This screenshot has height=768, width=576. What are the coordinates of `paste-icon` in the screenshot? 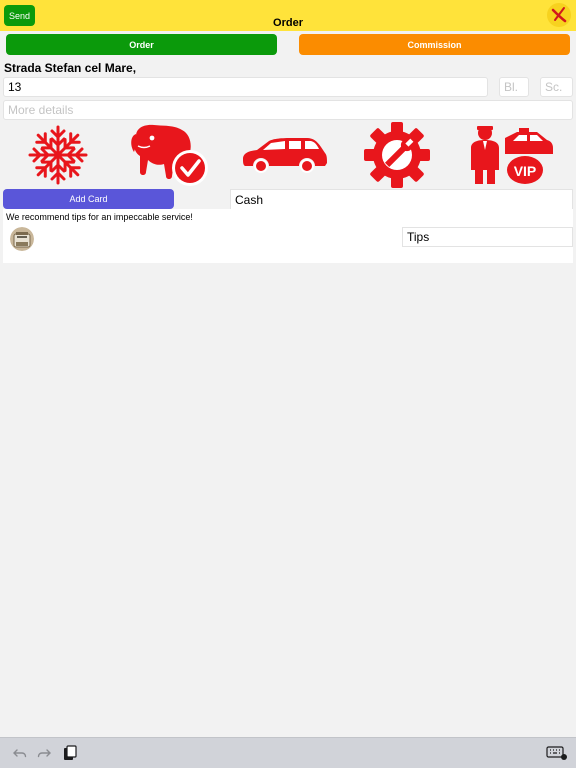 It's located at (70, 753).